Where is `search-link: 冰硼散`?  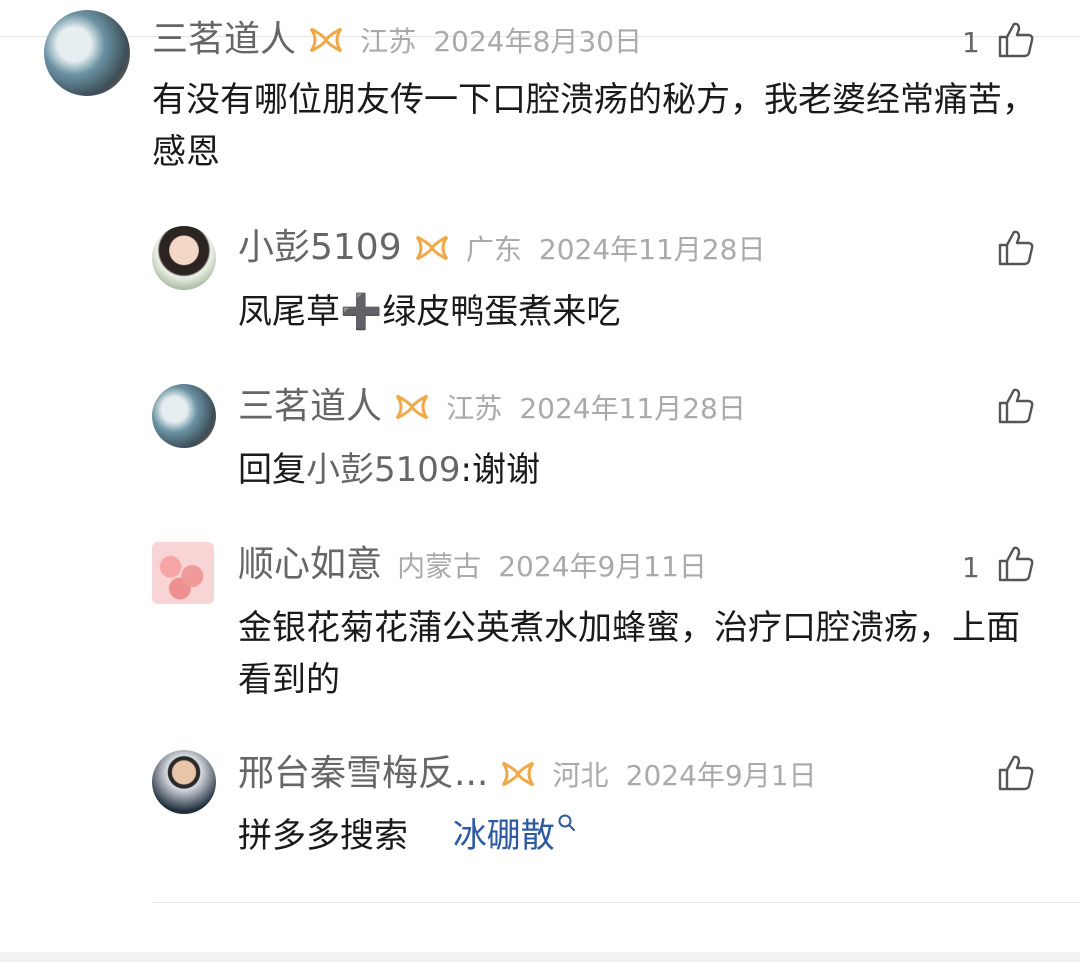
search-link: 冰硼散 is located at coordinates (515, 834).